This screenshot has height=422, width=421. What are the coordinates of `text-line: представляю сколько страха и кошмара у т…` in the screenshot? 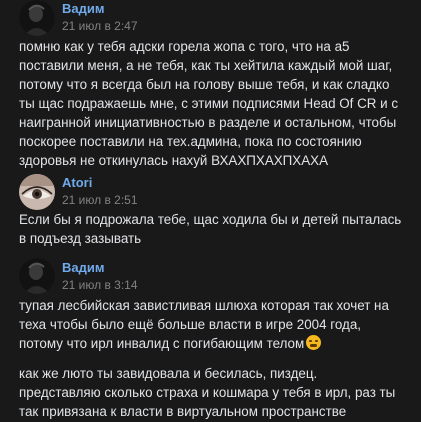 It's located at (207, 392).